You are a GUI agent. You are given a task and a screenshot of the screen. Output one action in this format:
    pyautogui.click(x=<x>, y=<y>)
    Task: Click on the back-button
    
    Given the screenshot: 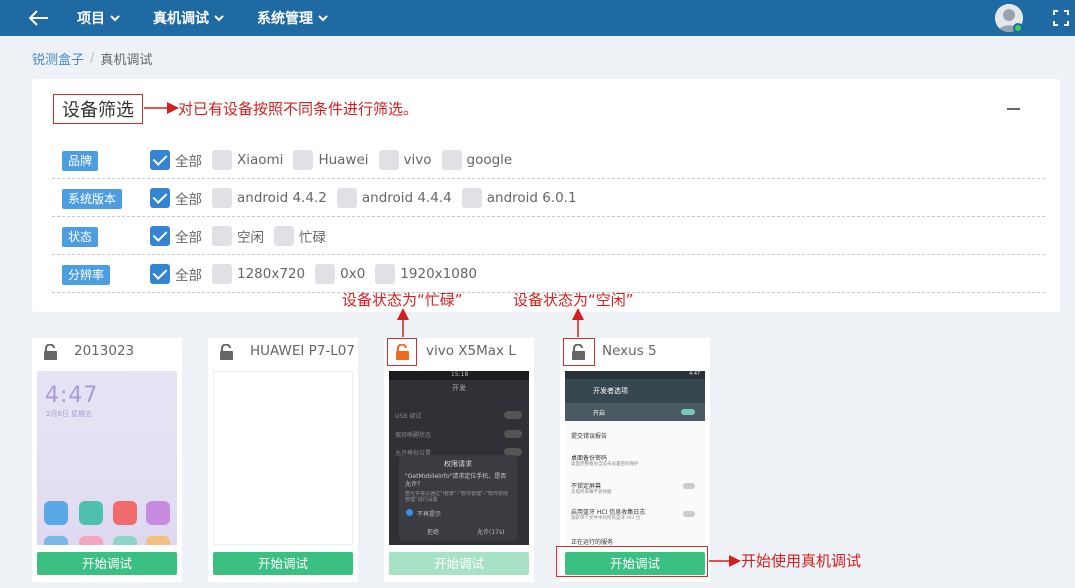 What is the action you would take?
    pyautogui.click(x=39, y=18)
    